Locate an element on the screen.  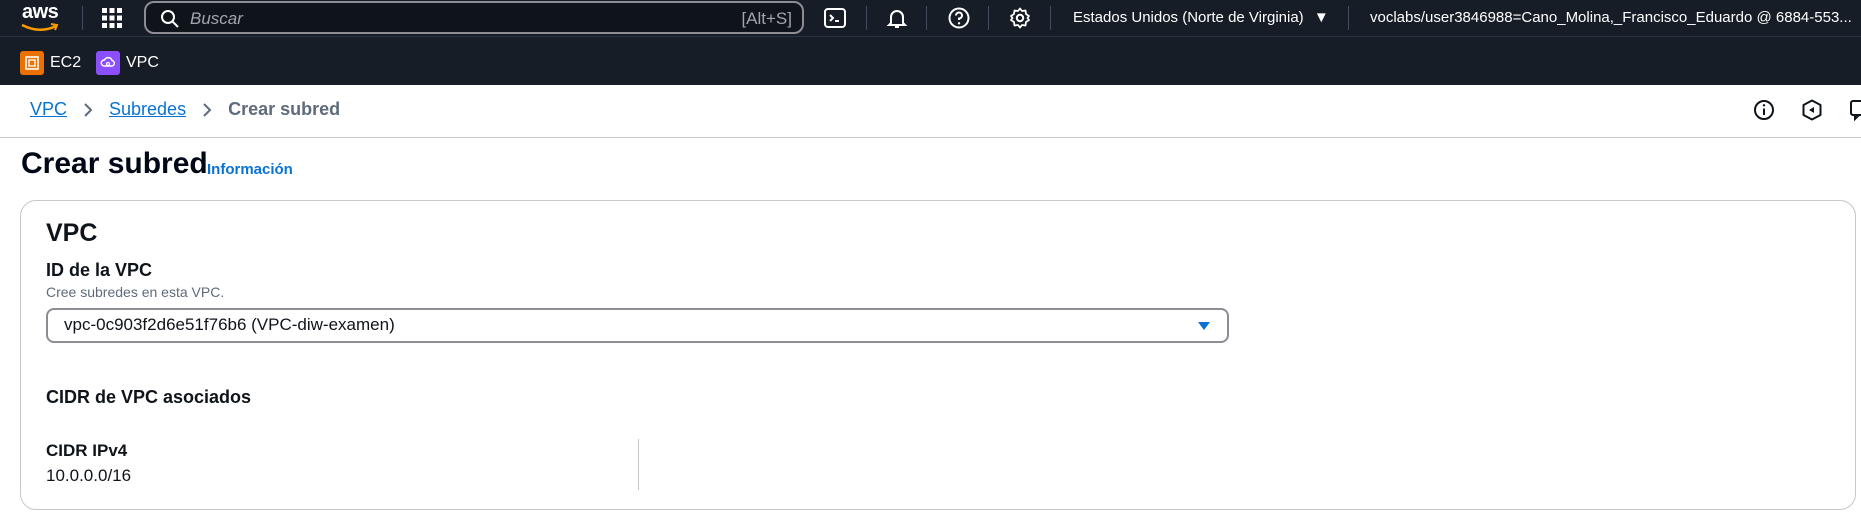
aws-logo-text: aws is located at coordinates (40, 12).